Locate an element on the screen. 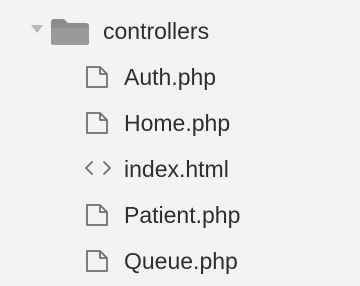 The height and width of the screenshot is (286, 360). file-label: Queue.php is located at coordinates (181, 261).